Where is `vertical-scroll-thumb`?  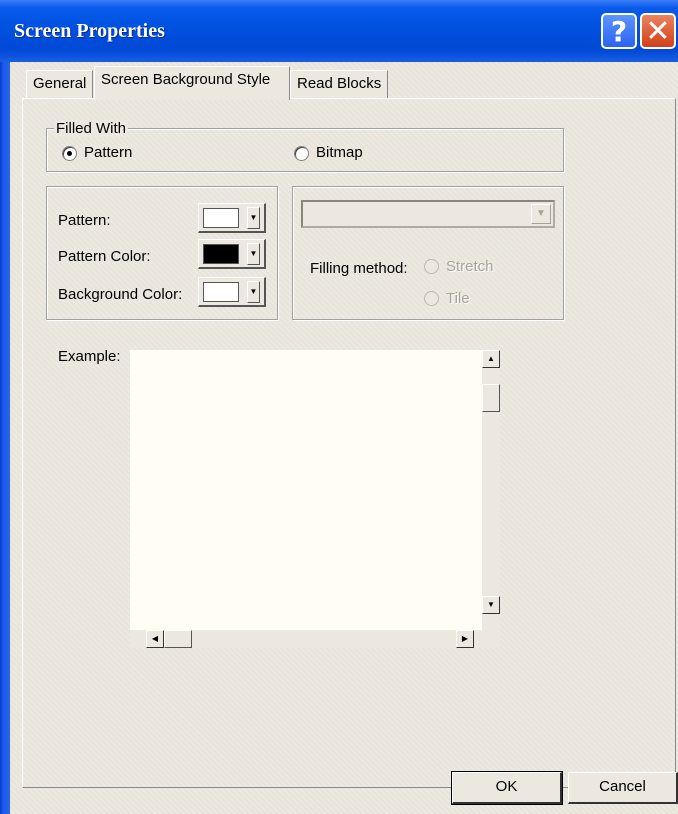
vertical-scroll-thumb is located at coordinates (491, 398).